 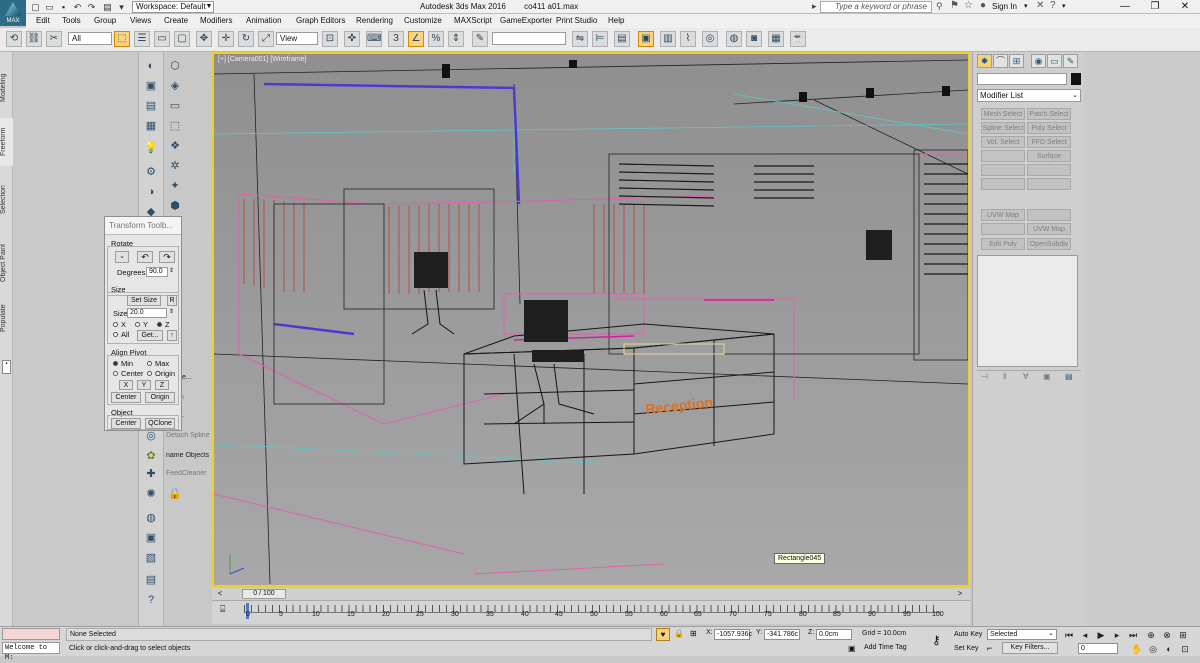 What do you see at coordinates (1054, 61) in the screenshot?
I see `display-tab-icon: ▭` at bounding box center [1054, 61].